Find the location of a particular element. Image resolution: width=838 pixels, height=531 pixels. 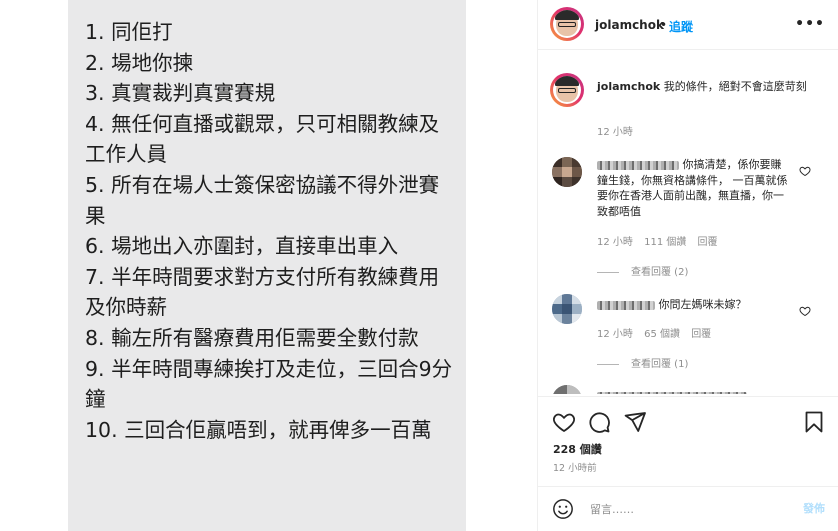

posted-time: 12 小時前 is located at coordinates (575, 468).